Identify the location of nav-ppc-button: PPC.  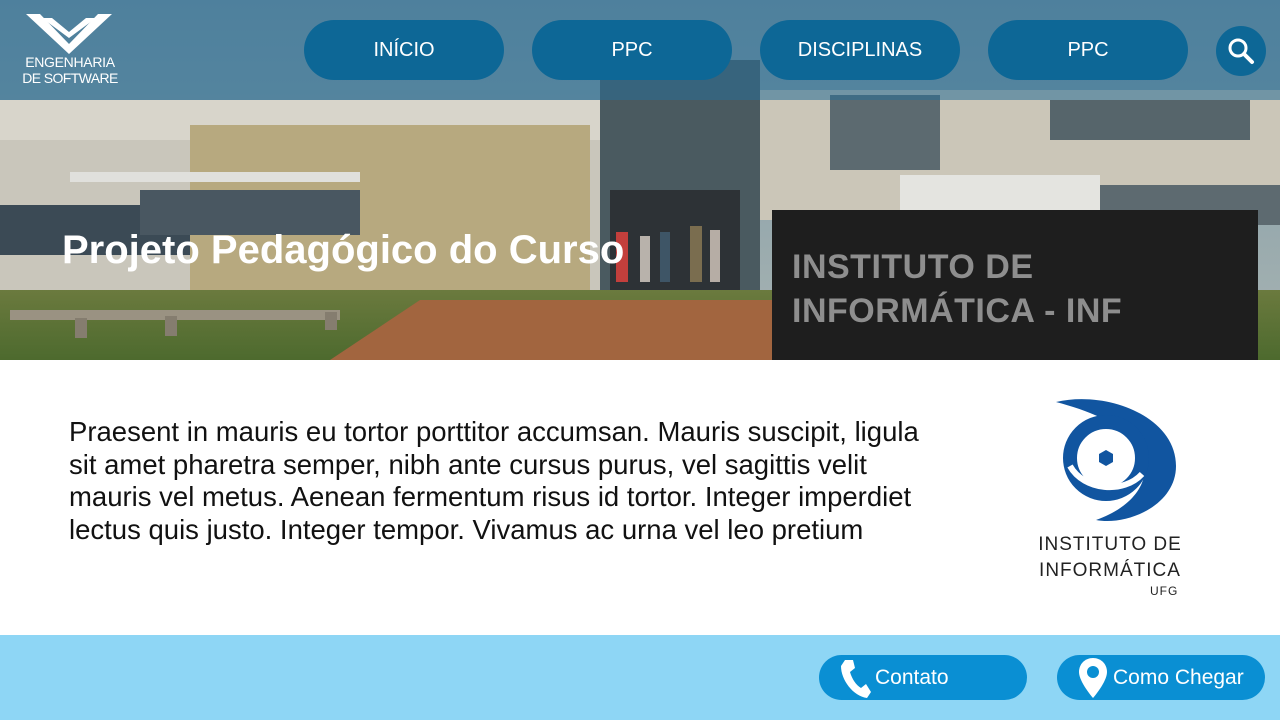
(632, 50).